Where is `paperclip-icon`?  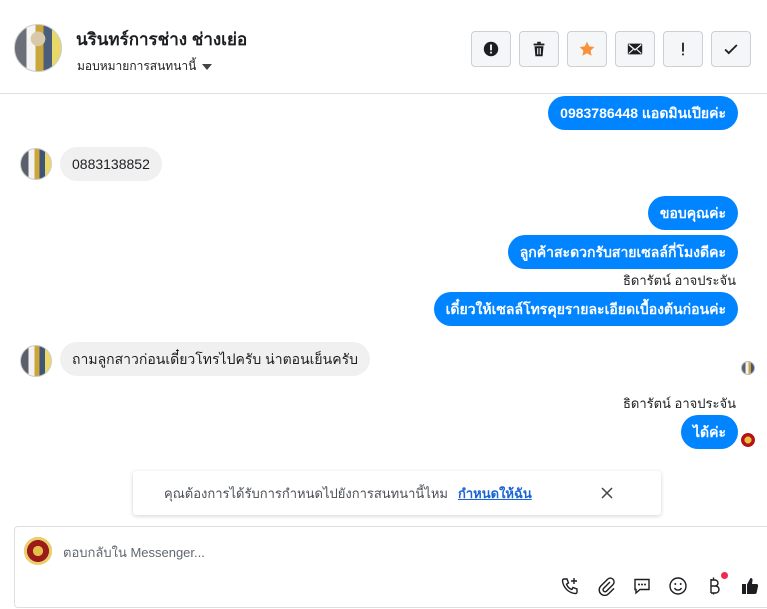
paperclip-icon is located at coordinates (606, 586).